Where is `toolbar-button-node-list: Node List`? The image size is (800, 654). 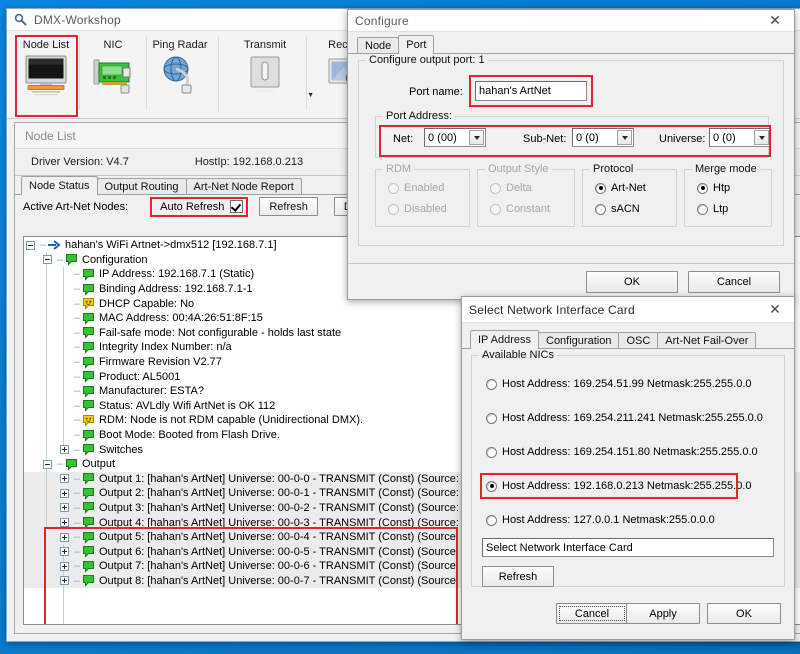
toolbar-button-node-list: Node List is located at coordinates (46, 75).